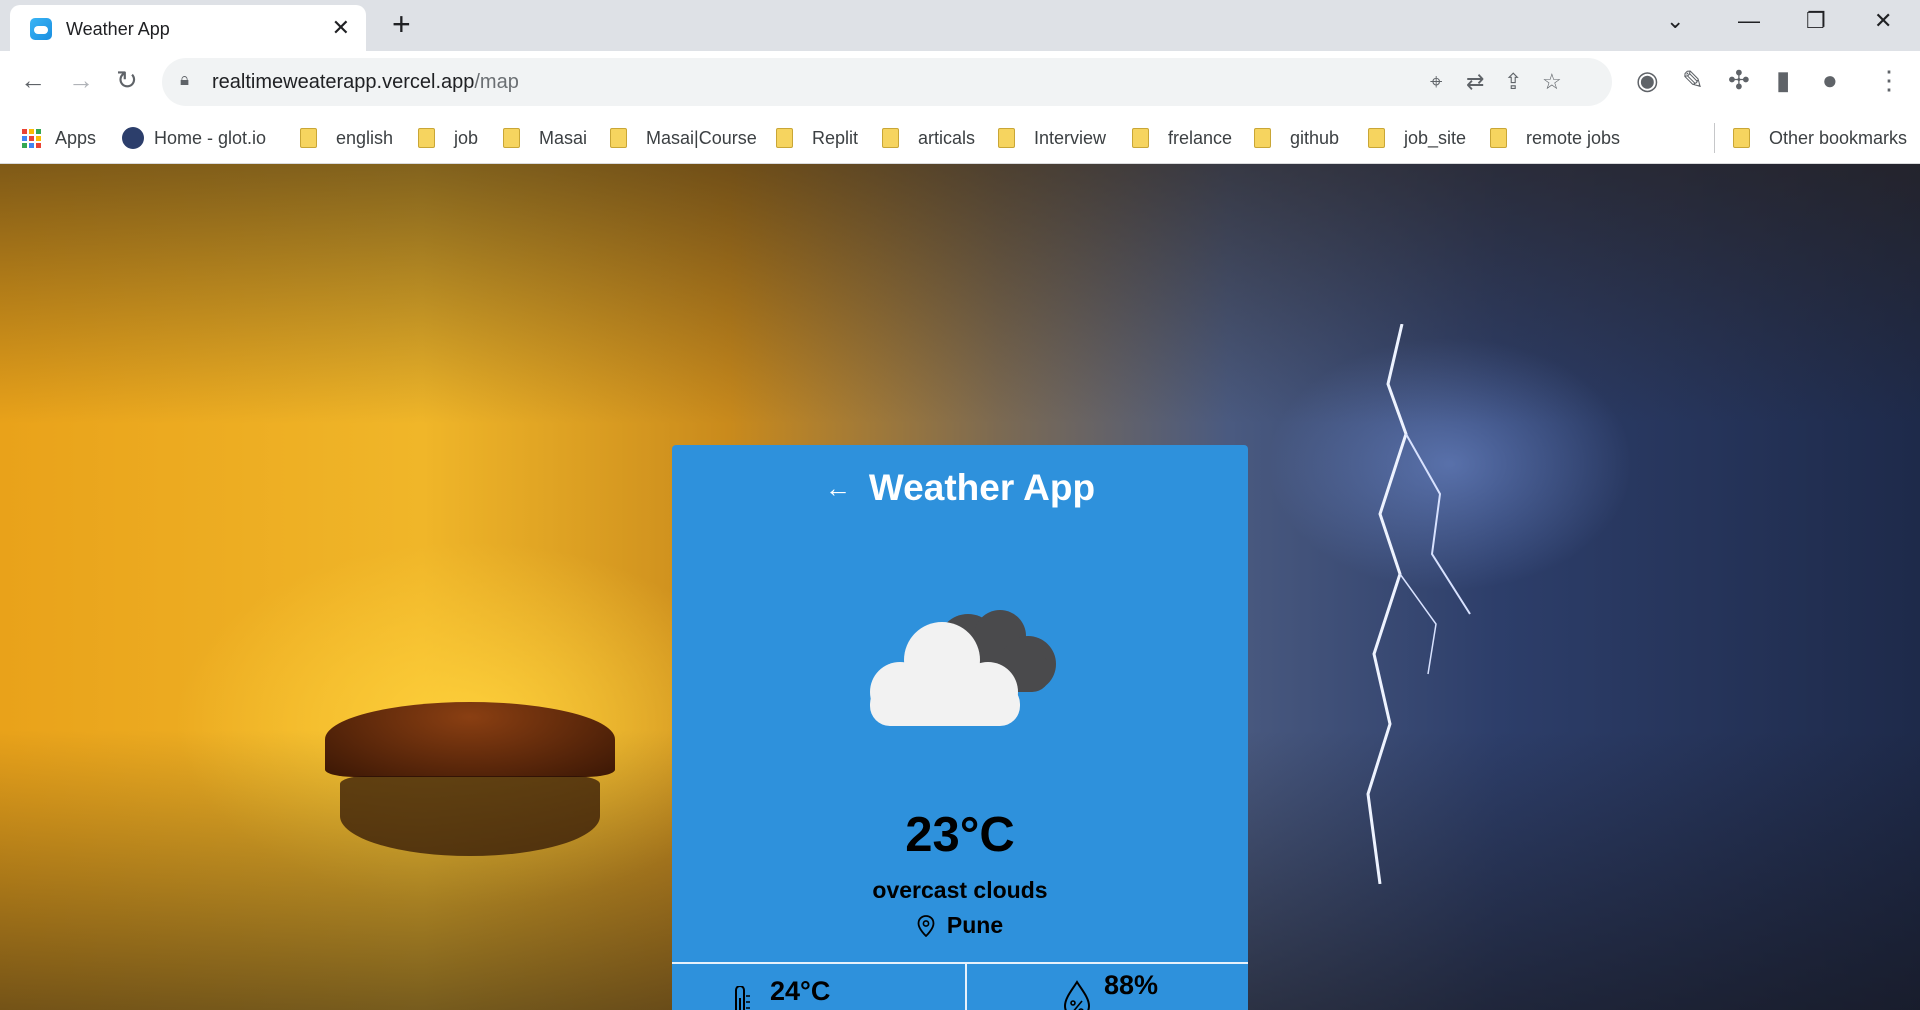 This screenshot has width=1920, height=1010. I want to click on new-tab-icon: +, so click(401, 24).